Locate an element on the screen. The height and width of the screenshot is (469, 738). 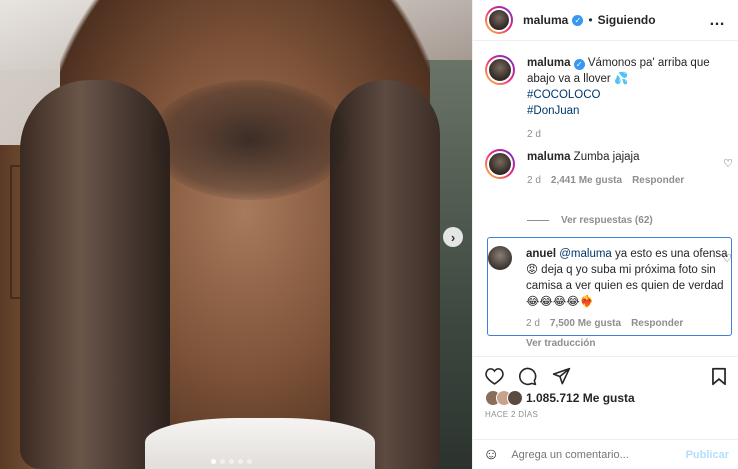
emoji-icon: ☺ is located at coordinates (491, 455).